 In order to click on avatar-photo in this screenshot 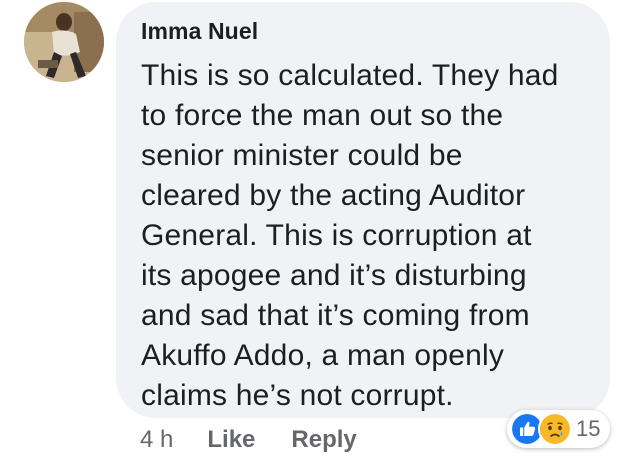, I will do `click(64, 42)`.